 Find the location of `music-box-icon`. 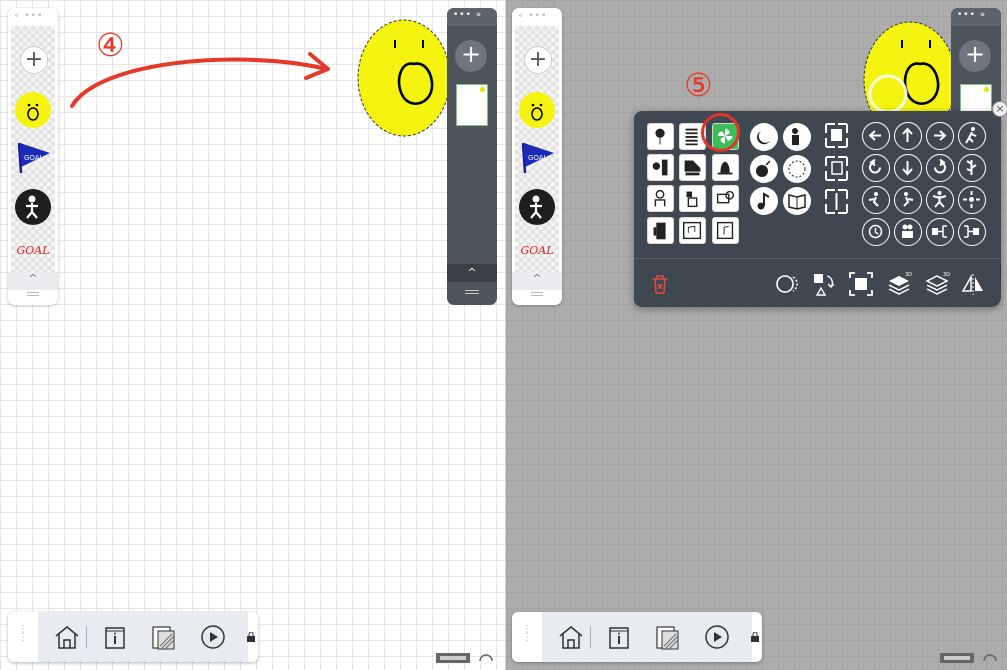

music-box-icon is located at coordinates (692, 230).